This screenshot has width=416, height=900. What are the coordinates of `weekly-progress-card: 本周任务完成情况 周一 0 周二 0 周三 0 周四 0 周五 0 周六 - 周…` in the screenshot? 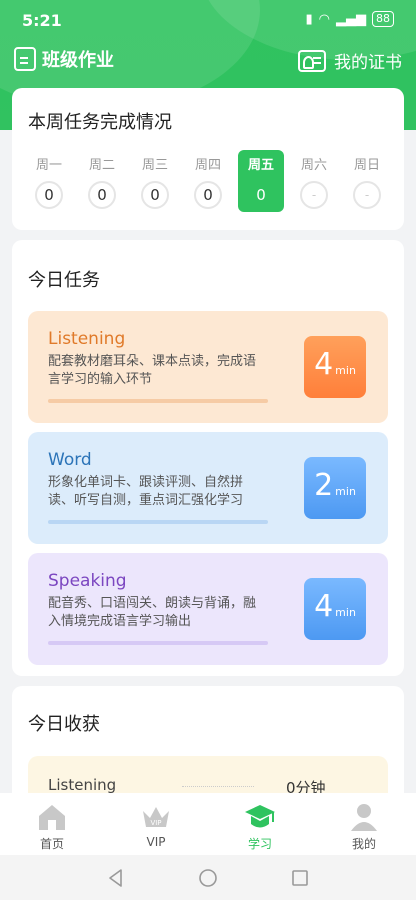 It's located at (208, 159).